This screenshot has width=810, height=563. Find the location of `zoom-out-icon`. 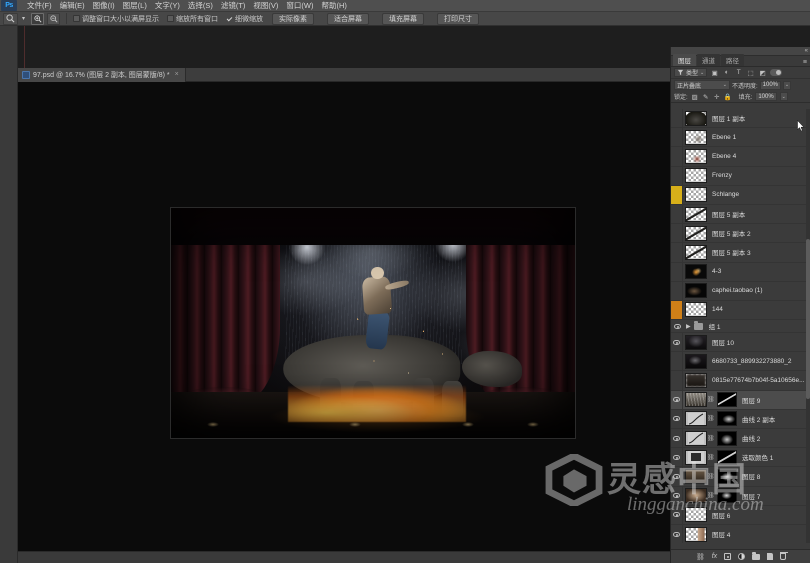

zoom-out-icon is located at coordinates (54, 18).